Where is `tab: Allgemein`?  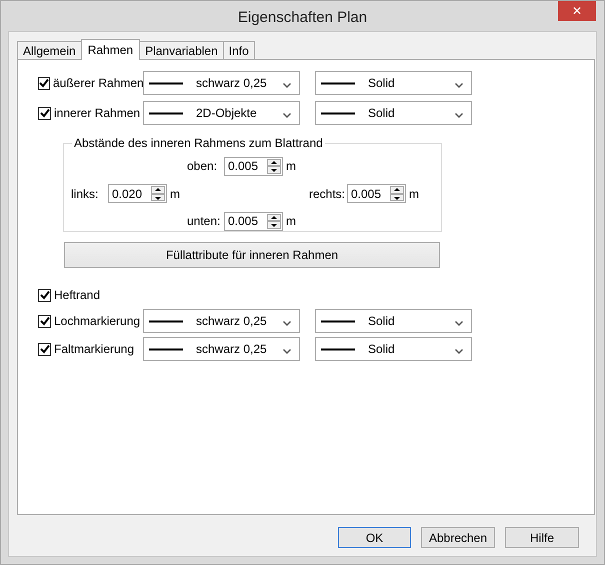 tab: Allgemein is located at coordinates (49, 50).